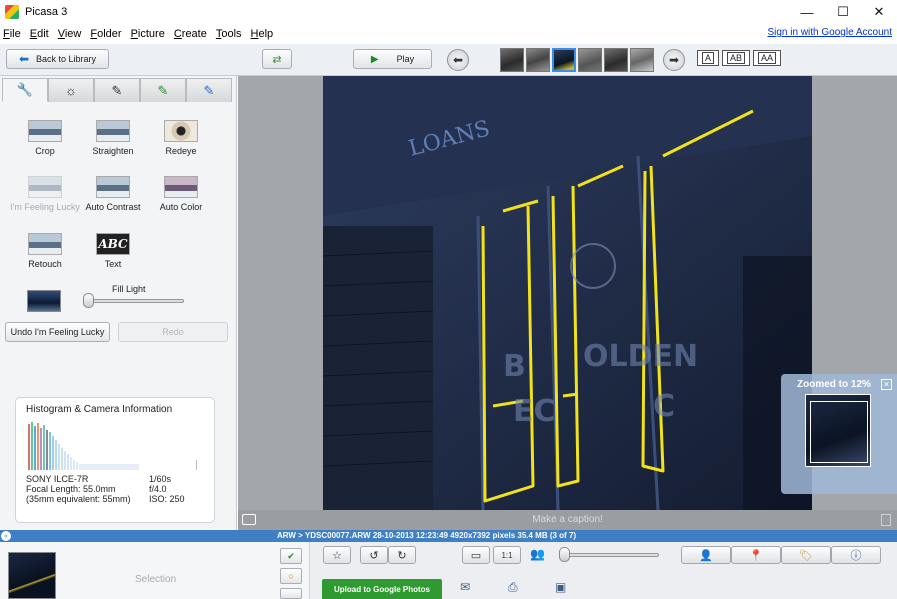 This screenshot has height=599, width=897. What do you see at coordinates (534, 411) in the screenshot?
I see `svg-text: EC` at bounding box center [534, 411].